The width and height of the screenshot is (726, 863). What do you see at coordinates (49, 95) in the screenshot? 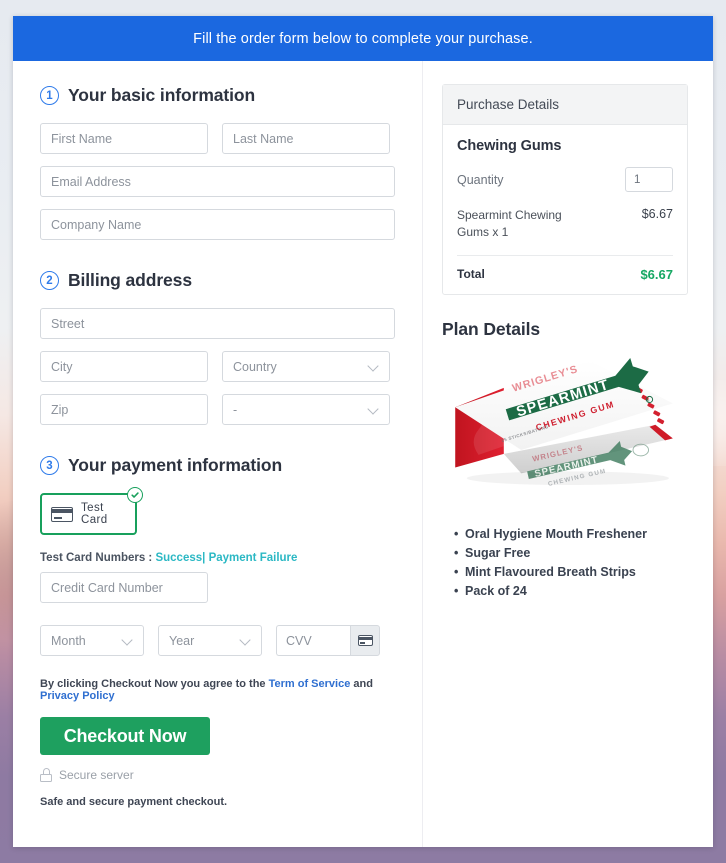
I see `step-number-1: 1` at bounding box center [49, 95].